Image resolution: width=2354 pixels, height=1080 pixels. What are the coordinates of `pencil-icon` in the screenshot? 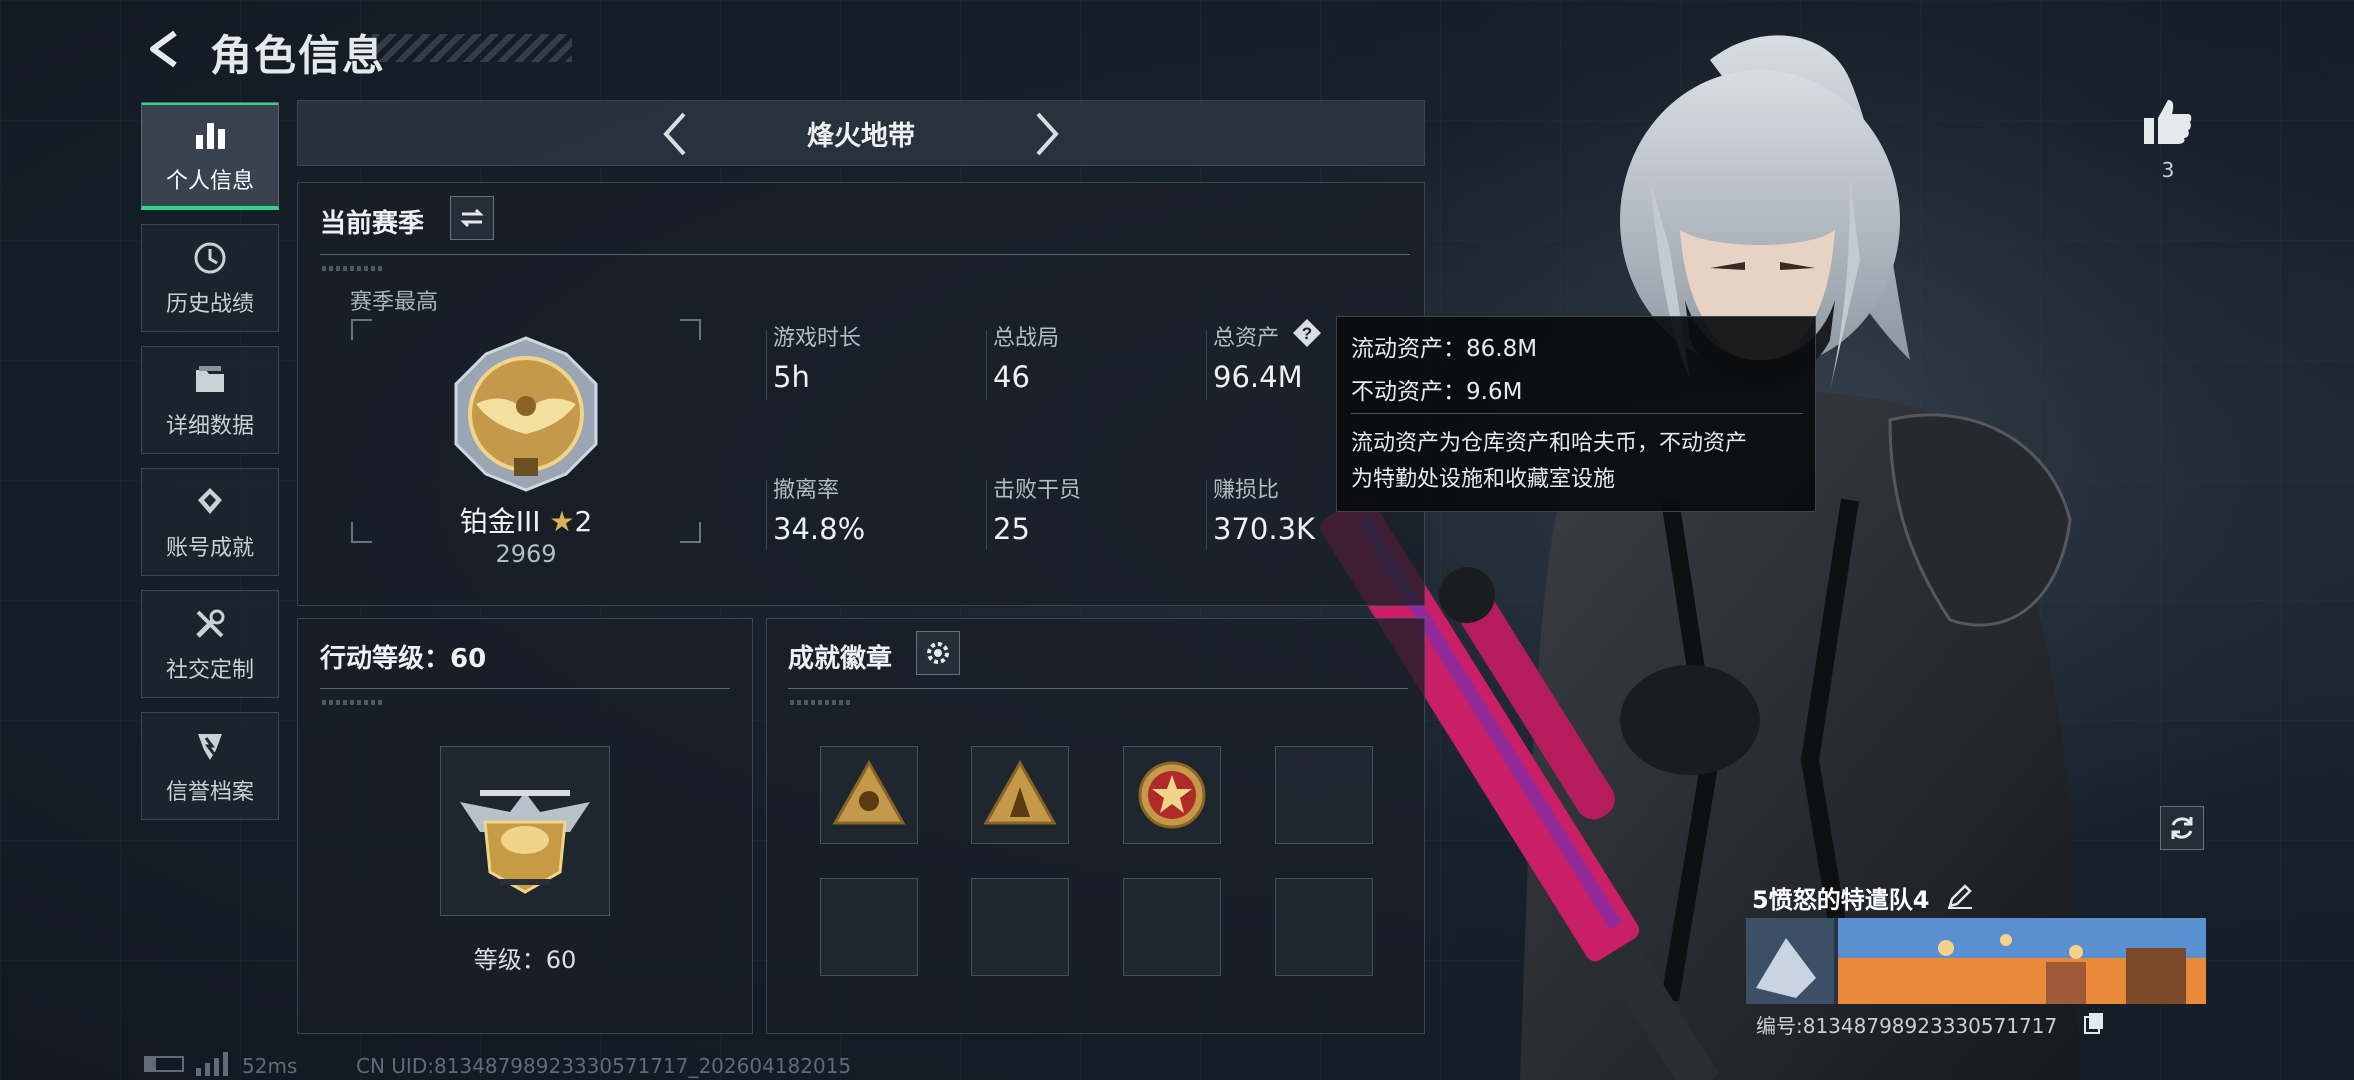 It's located at (1960, 896).